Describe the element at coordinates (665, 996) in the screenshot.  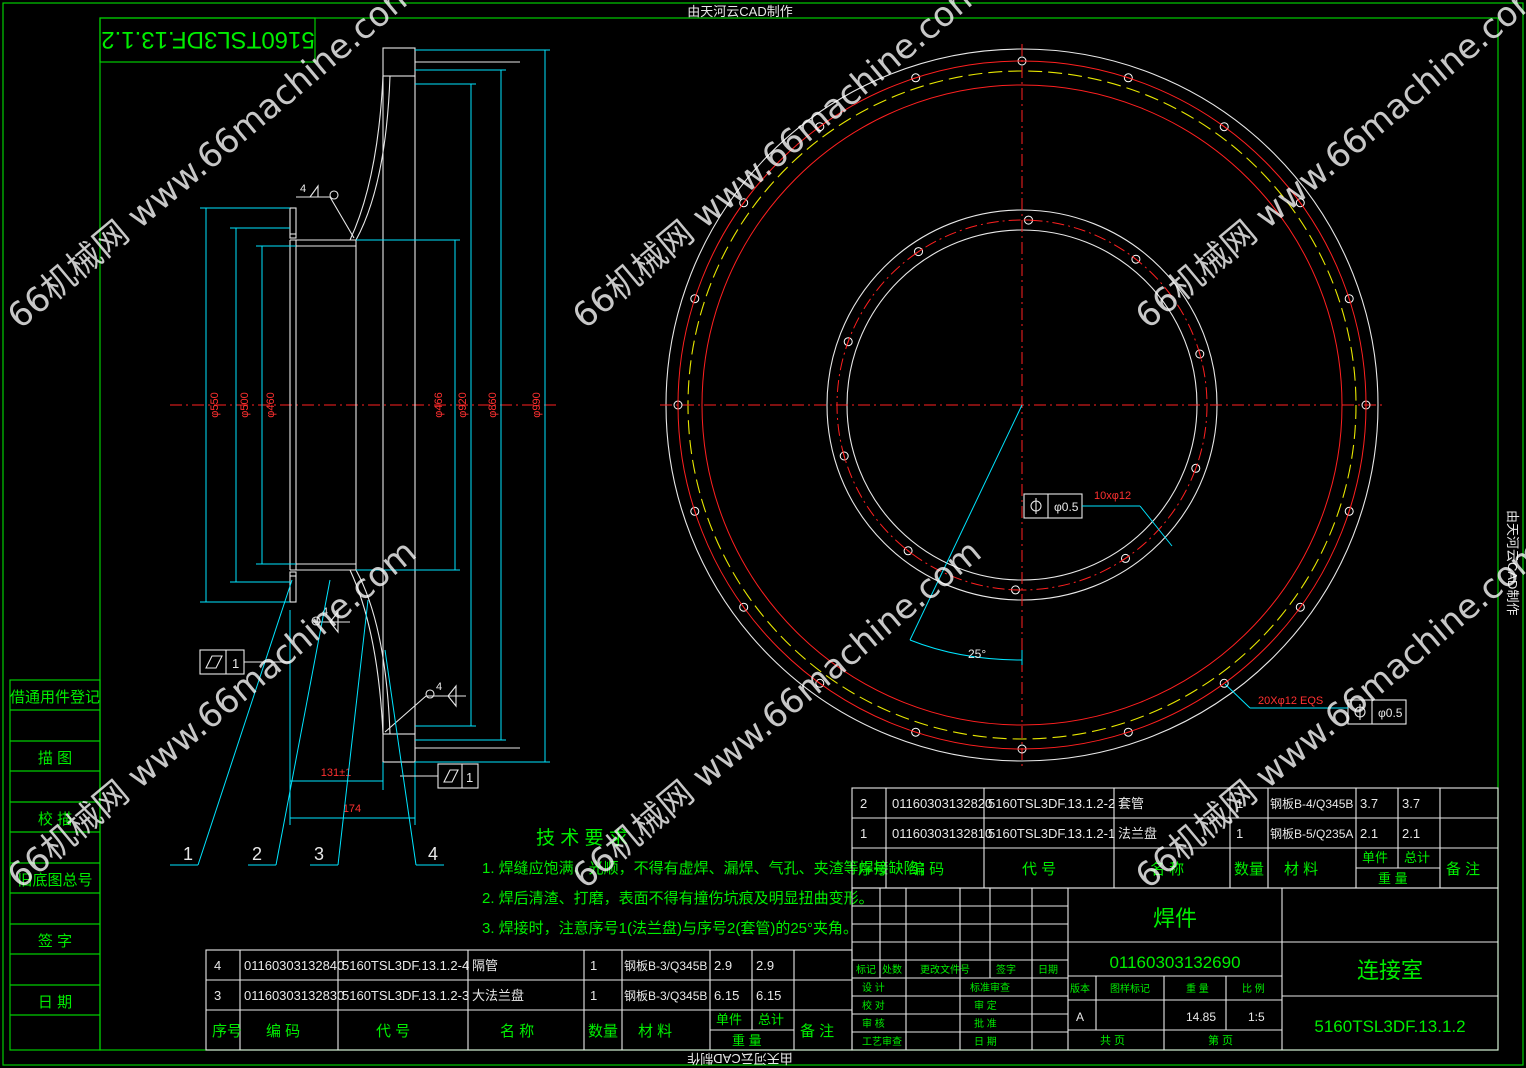
I see `bom-l-row2-mat: 钢板B-3/Q345B` at that location.